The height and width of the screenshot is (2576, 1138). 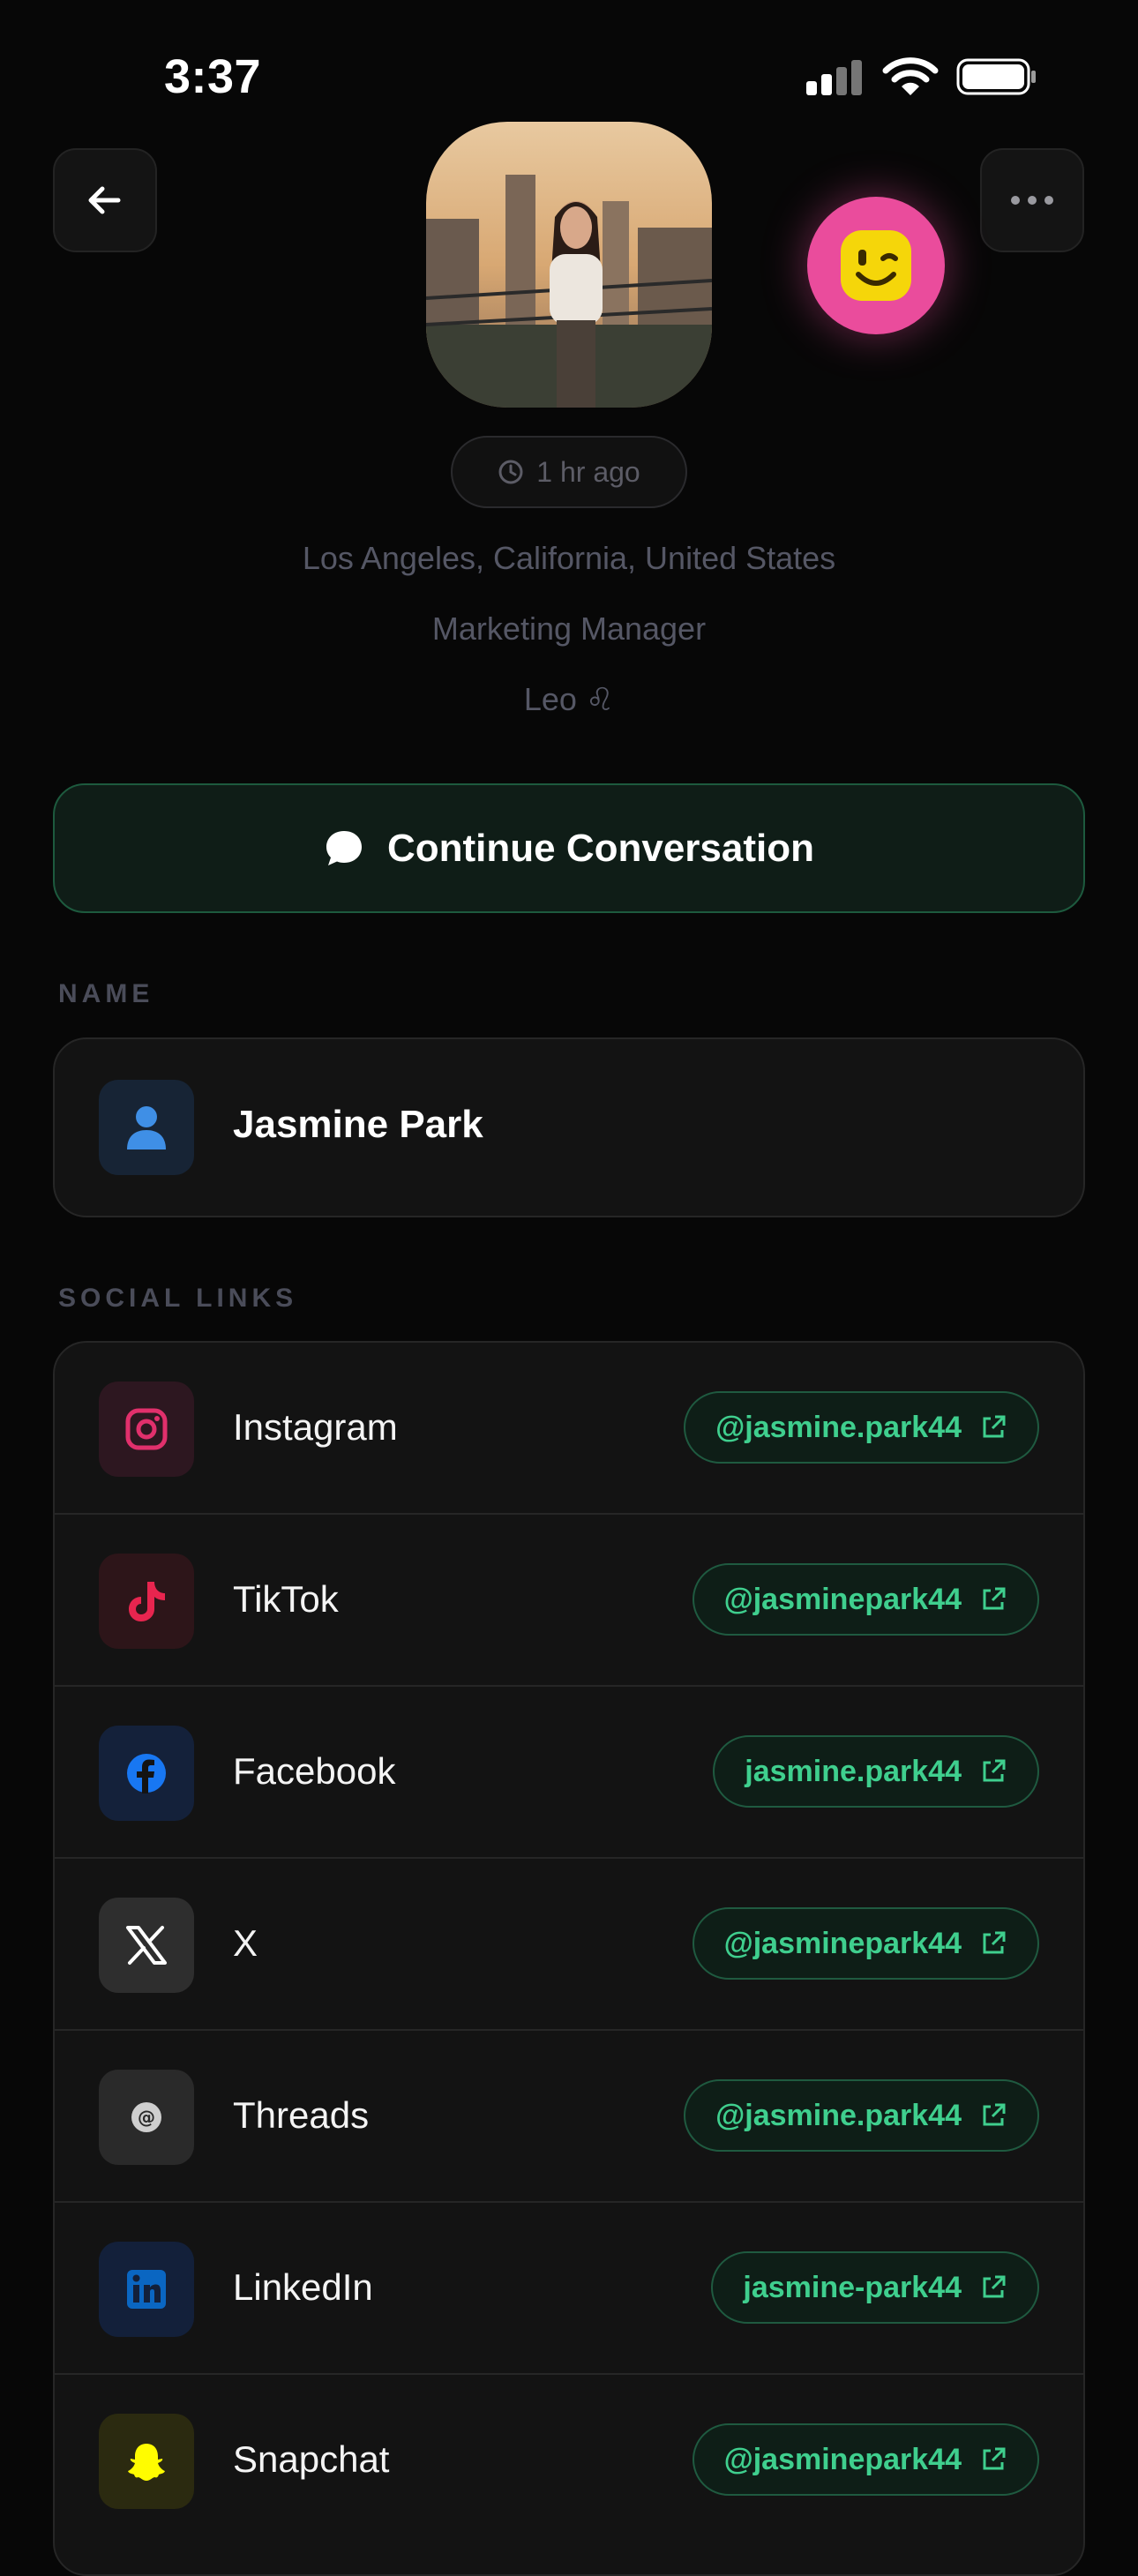 What do you see at coordinates (358, 1124) in the screenshot?
I see `profile-name: Jasmine Park` at bounding box center [358, 1124].